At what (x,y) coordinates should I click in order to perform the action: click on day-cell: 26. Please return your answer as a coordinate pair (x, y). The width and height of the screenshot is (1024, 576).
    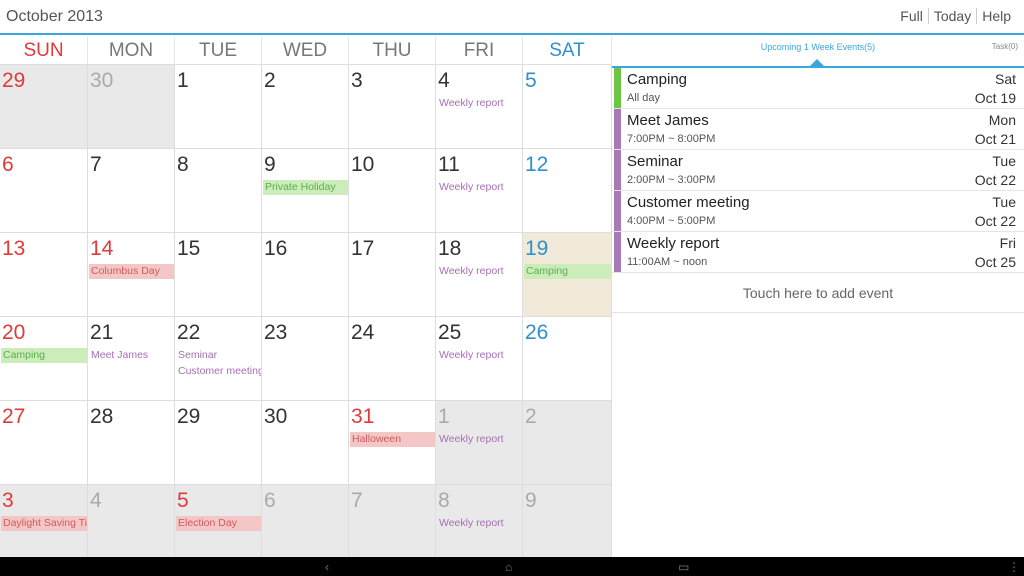
    Looking at the image, I should click on (567, 358).